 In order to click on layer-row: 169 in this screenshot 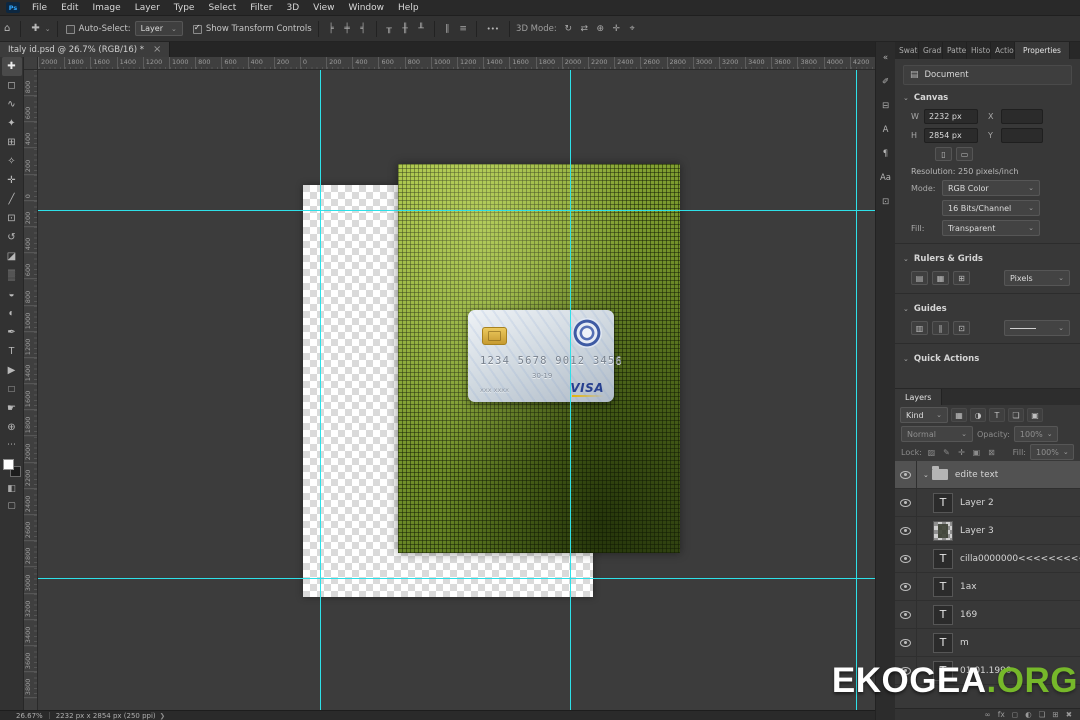, I will do `click(987, 615)`.